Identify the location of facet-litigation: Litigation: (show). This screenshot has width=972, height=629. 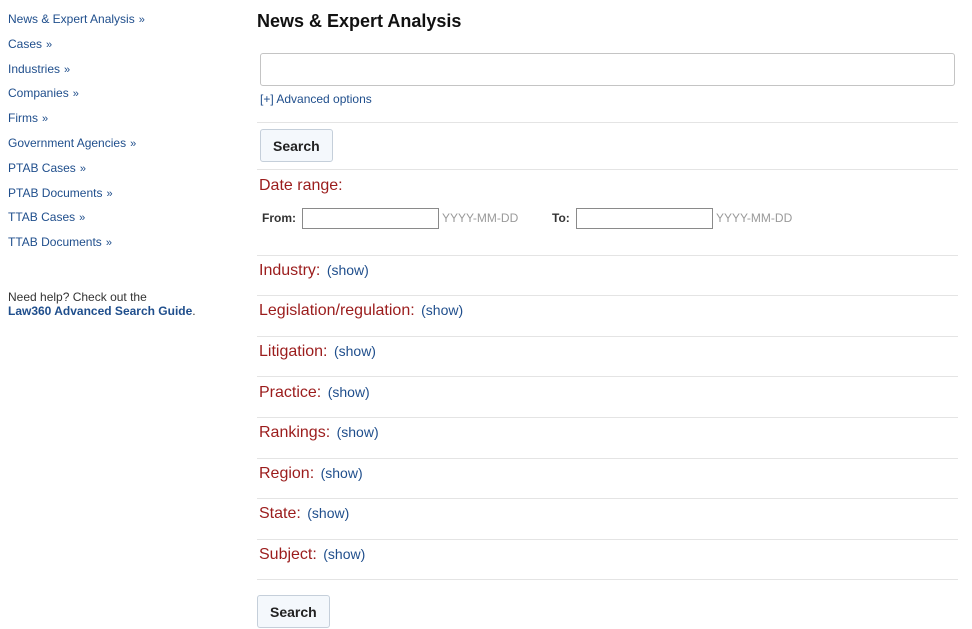
(317, 352).